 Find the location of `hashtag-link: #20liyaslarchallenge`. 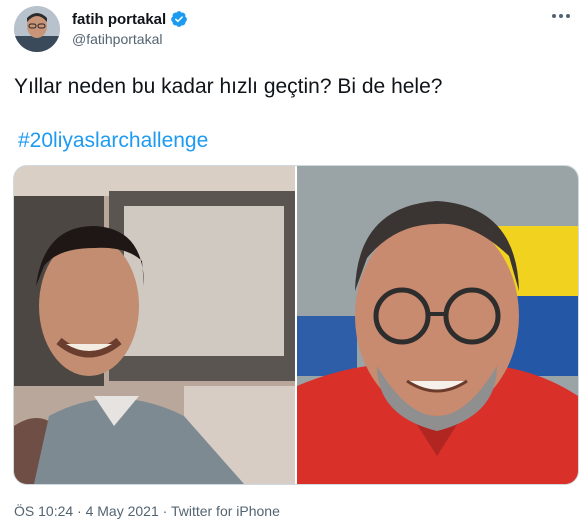

hashtag-link: #20liyaslarchallenge is located at coordinates (113, 141).